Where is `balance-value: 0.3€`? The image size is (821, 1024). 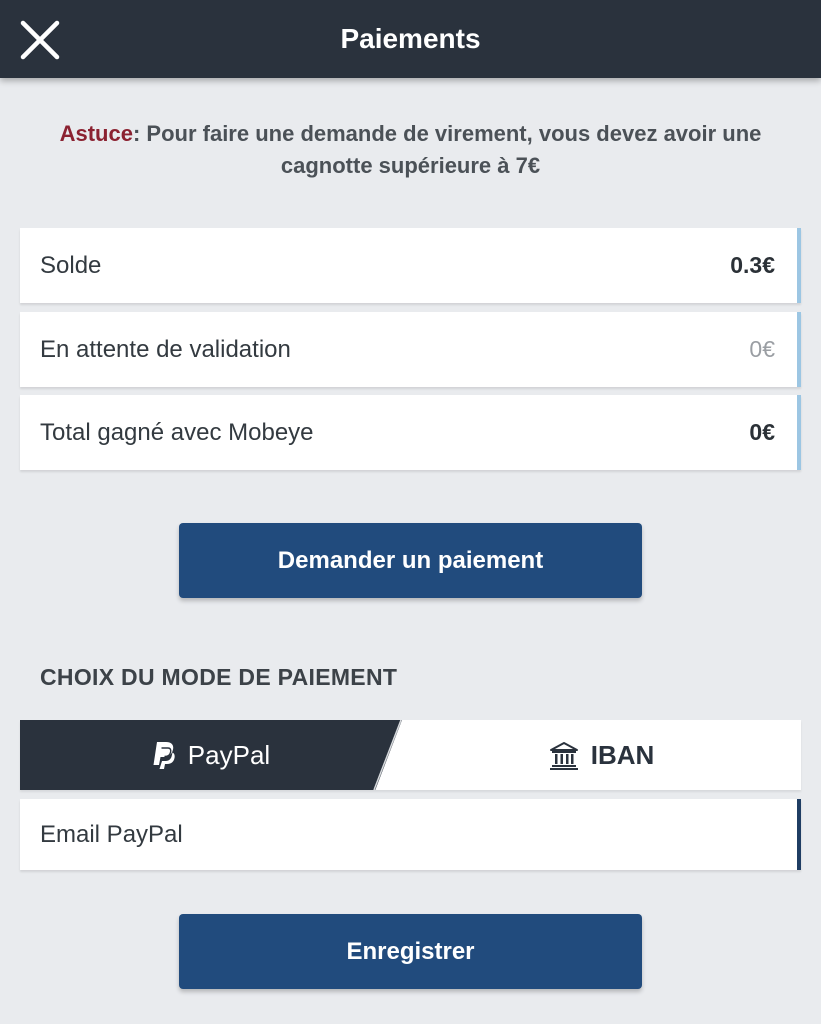 balance-value: 0.3€ is located at coordinates (752, 265).